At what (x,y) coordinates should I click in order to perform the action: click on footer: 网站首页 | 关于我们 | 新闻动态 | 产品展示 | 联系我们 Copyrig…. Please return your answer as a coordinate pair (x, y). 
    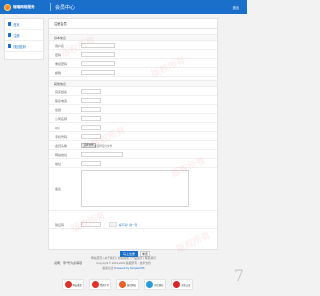
    Looking at the image, I should click on (123, 263).